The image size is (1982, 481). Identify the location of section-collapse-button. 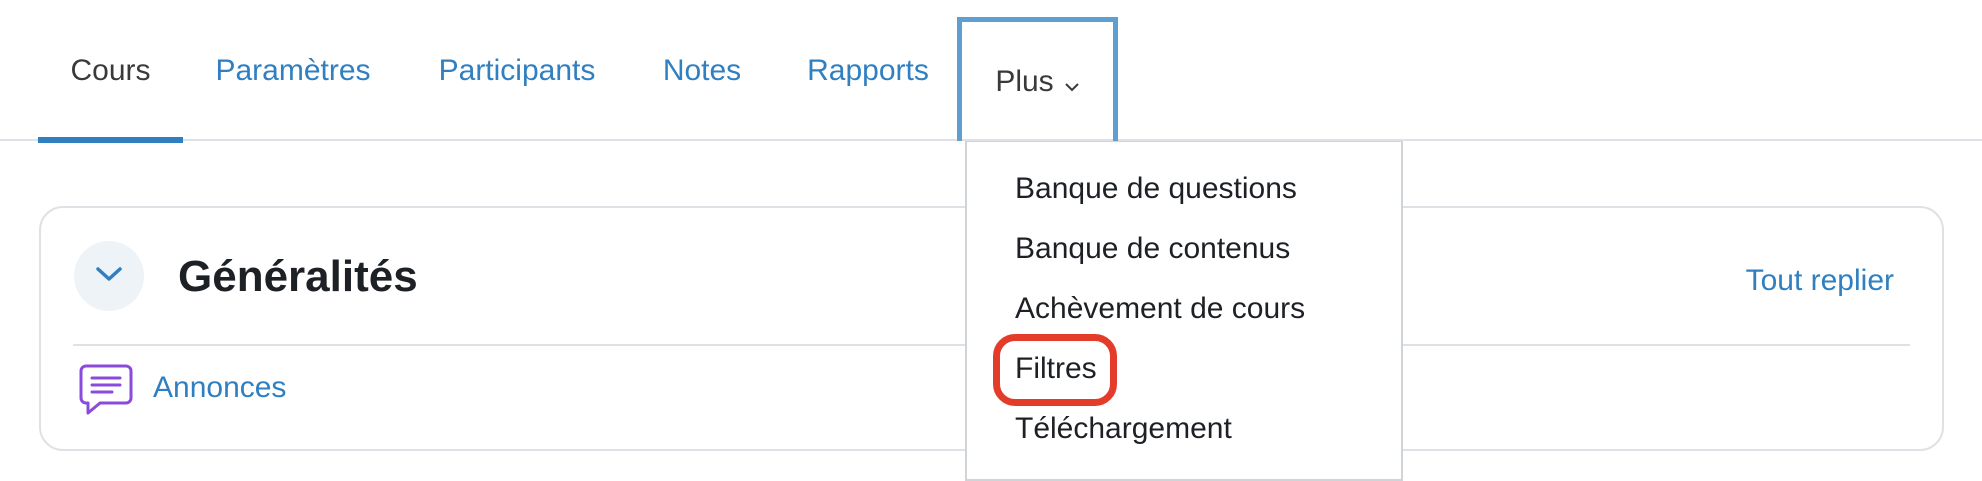
(109, 276).